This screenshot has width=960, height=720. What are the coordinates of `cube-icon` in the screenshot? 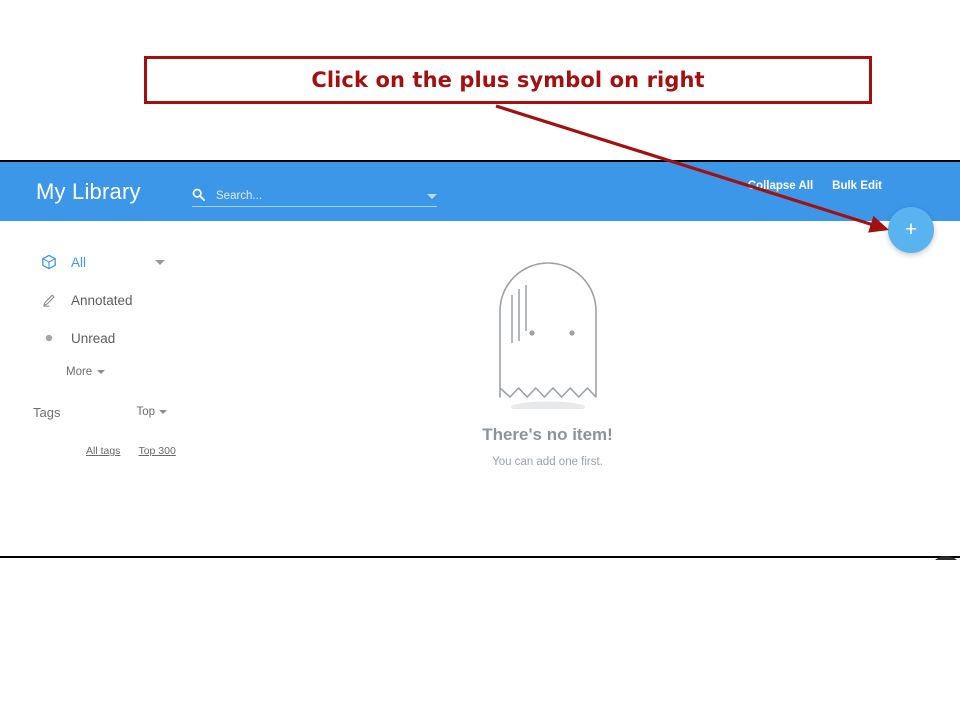 It's located at (49, 262).